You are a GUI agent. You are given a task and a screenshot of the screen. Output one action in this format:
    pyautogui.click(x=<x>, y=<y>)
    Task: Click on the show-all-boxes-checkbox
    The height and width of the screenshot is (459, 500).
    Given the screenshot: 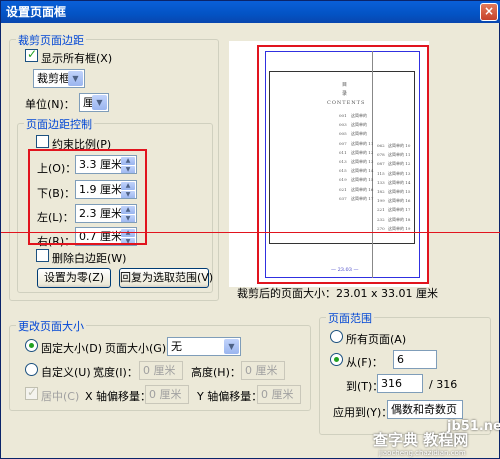 What is the action you would take?
    pyautogui.click(x=31, y=54)
    